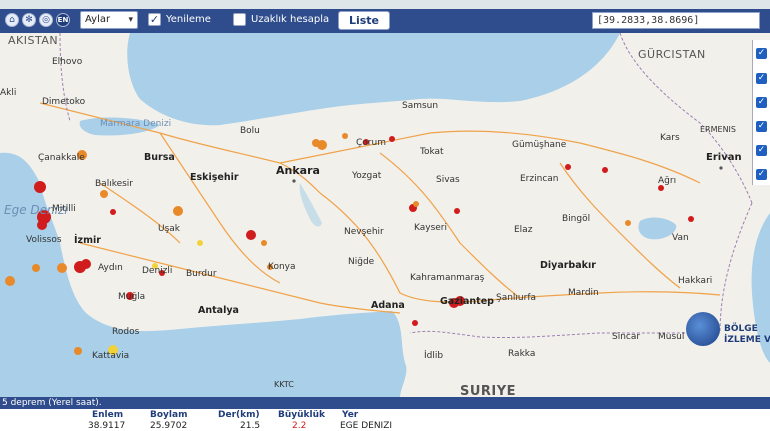 The image size is (770, 431). I want to click on place-label-eskisehir: Eskişehir, so click(214, 177).